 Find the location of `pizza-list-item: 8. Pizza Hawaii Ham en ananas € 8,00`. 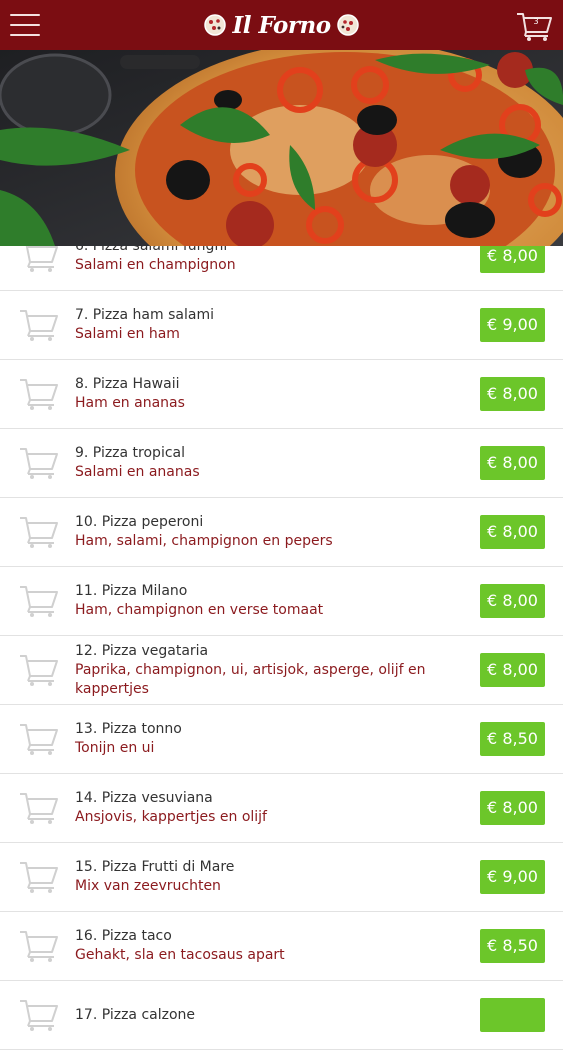

pizza-list-item: 8. Pizza Hawaii Ham en ananas € 8,00 is located at coordinates (281, 394).